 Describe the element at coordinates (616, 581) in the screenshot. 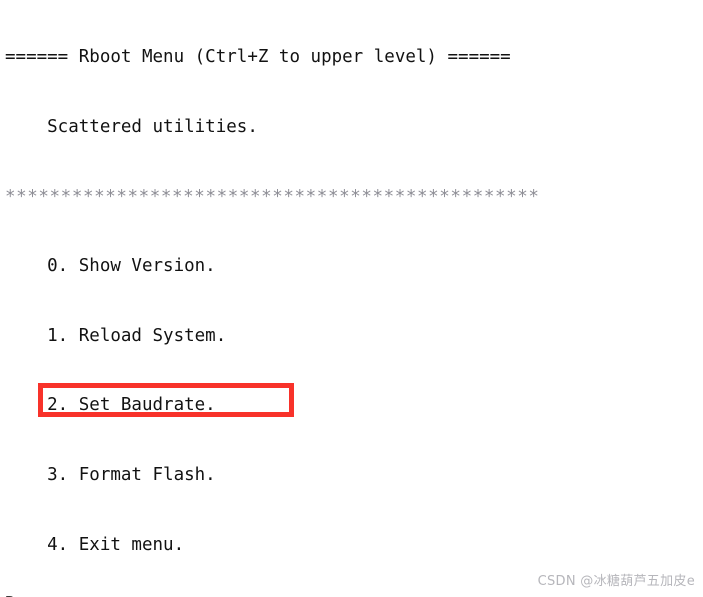

I see `csdn-watermark: CSDN @冰糖葫芦五加皮e` at that location.